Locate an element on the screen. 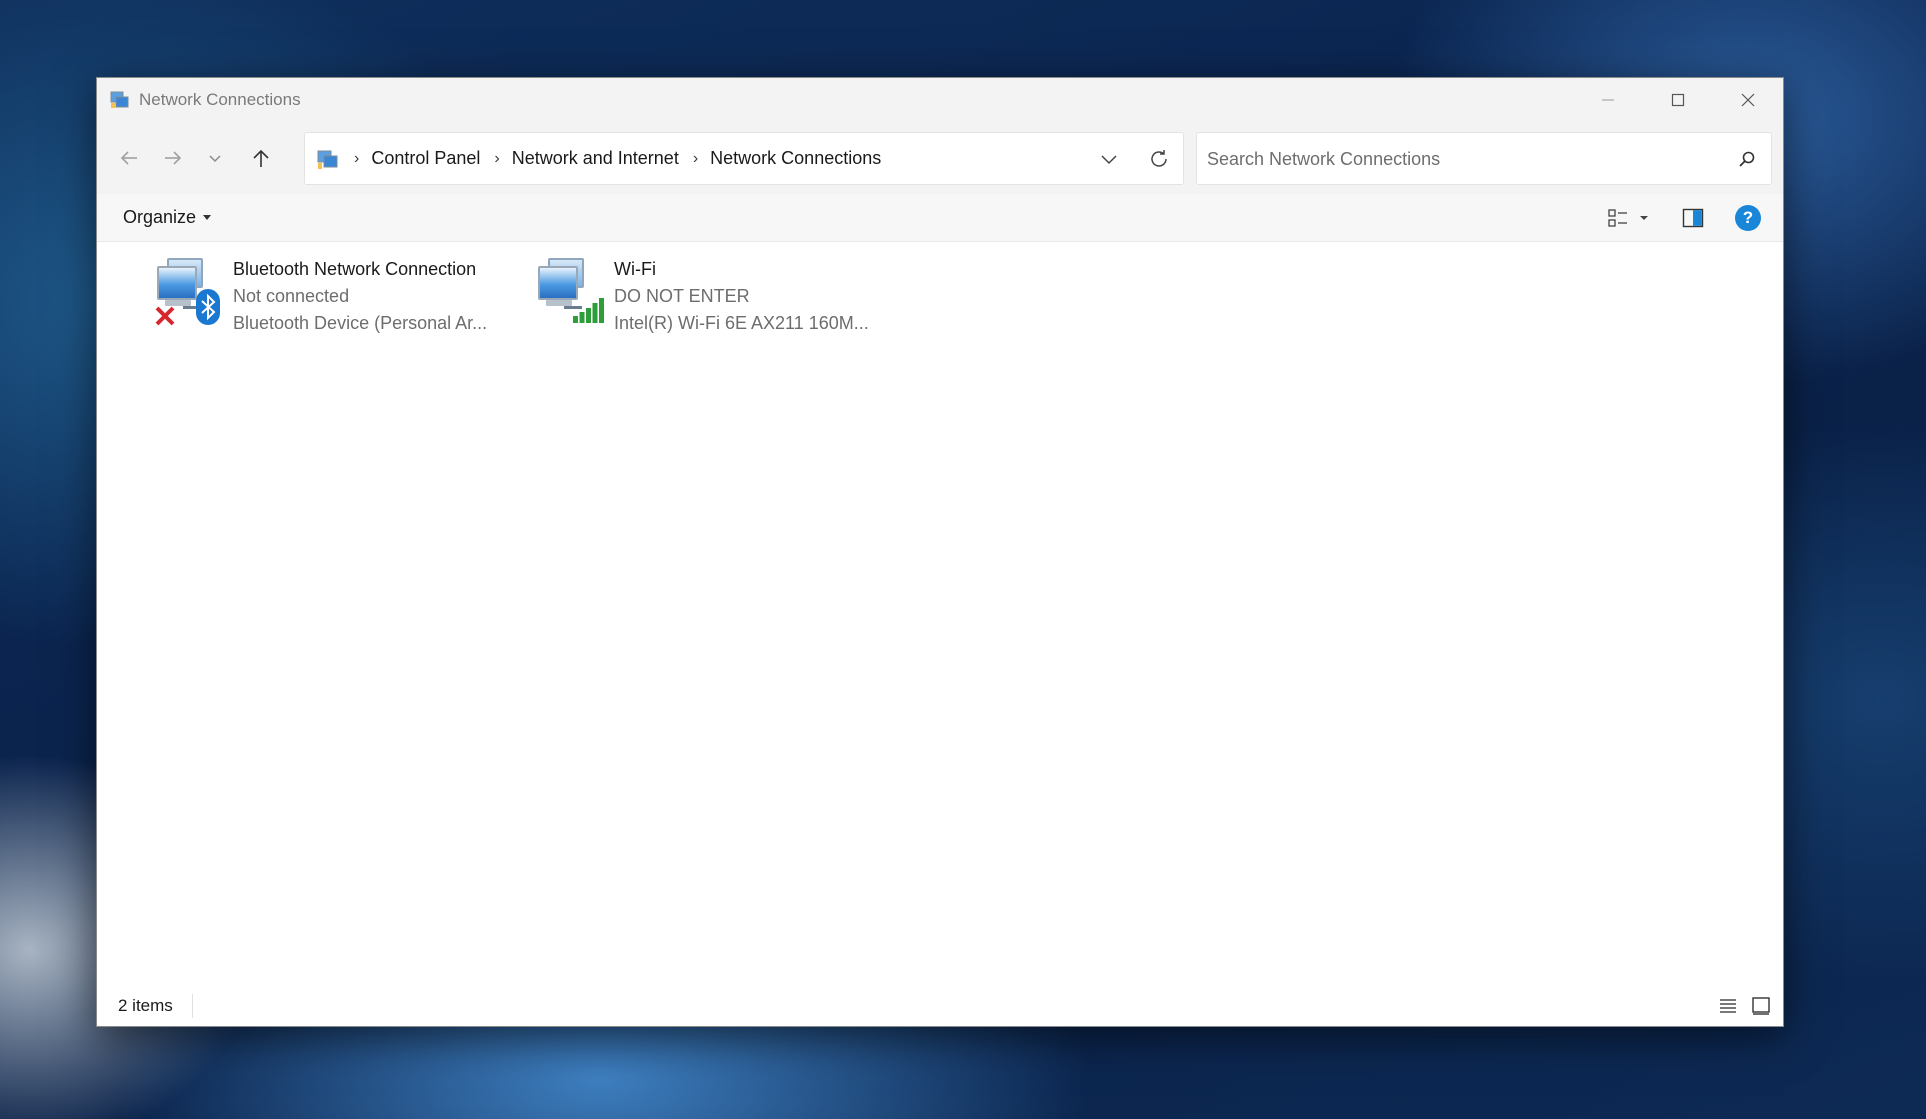  window-title: Network Connections is located at coordinates (220, 99).